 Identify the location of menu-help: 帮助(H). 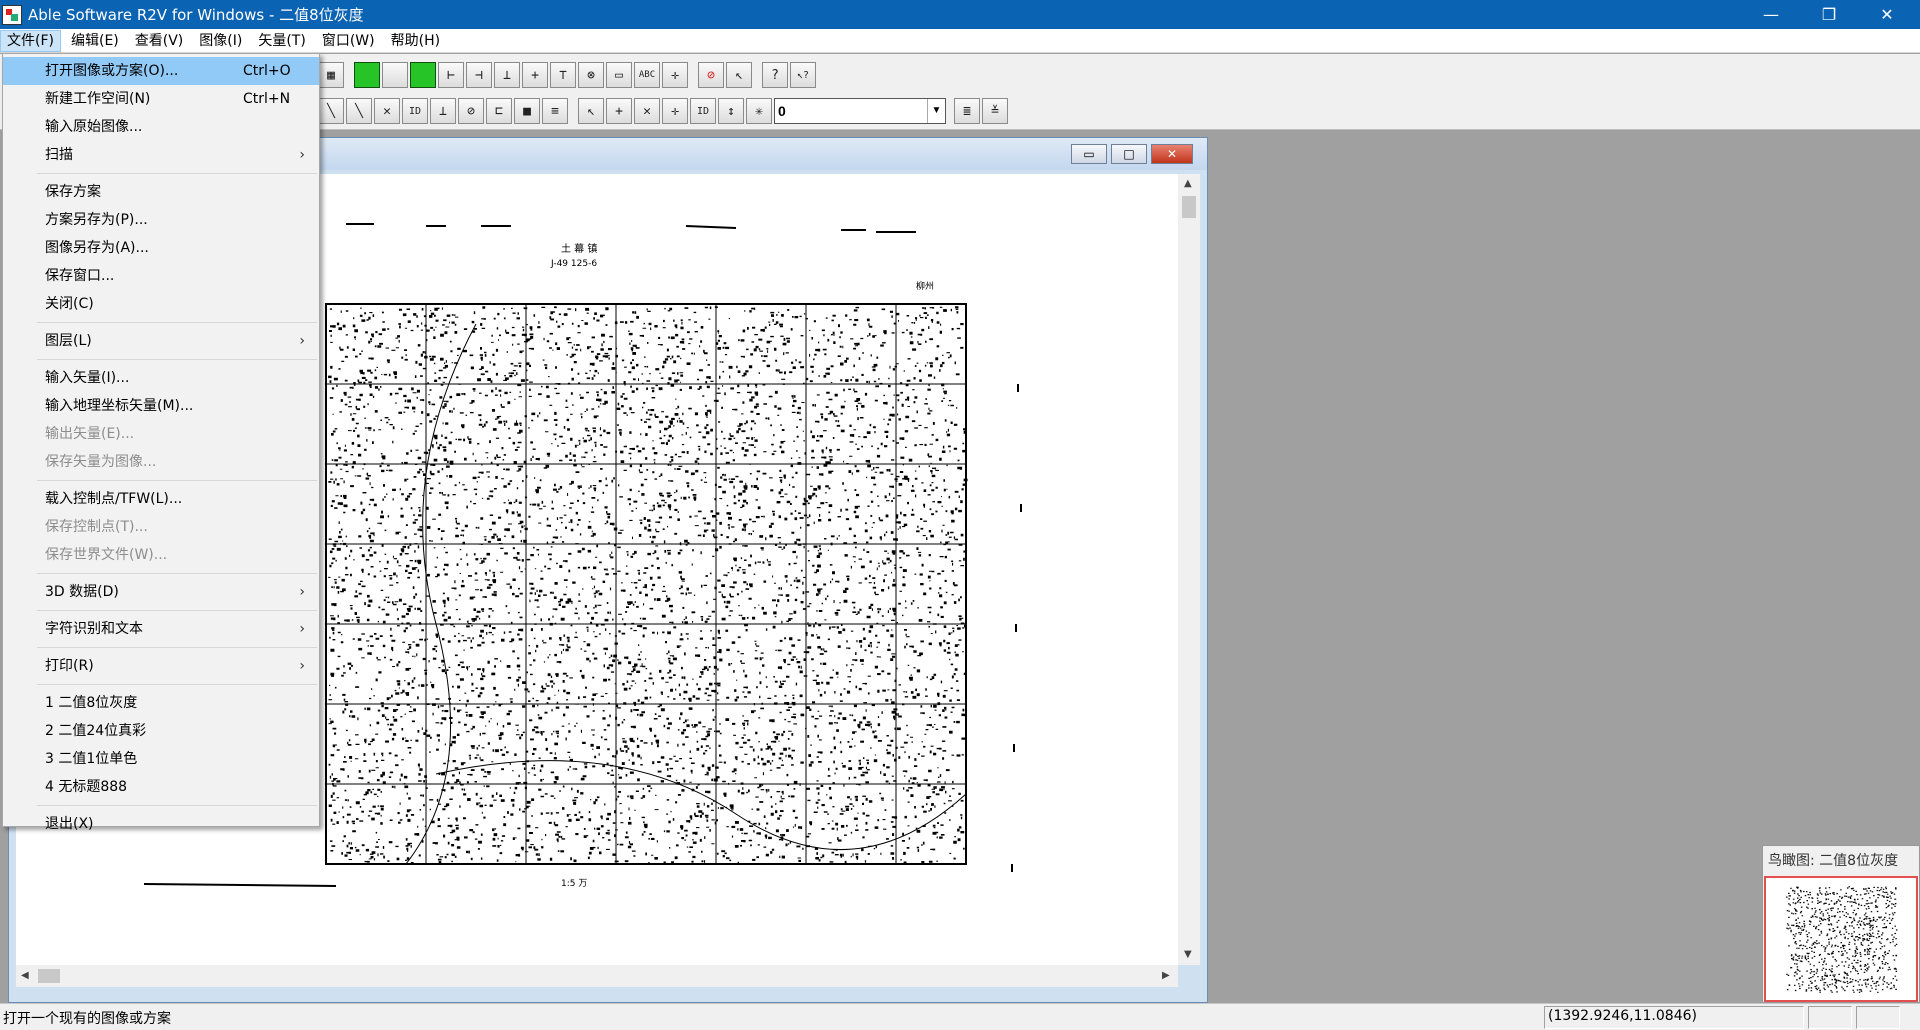
(415, 41).